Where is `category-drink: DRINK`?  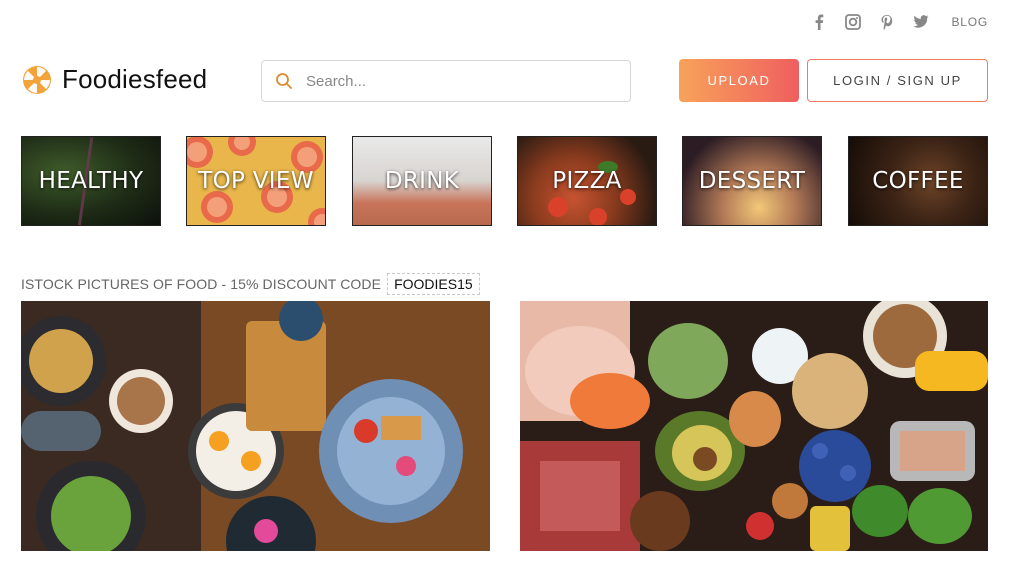 category-drink: DRINK is located at coordinates (422, 181).